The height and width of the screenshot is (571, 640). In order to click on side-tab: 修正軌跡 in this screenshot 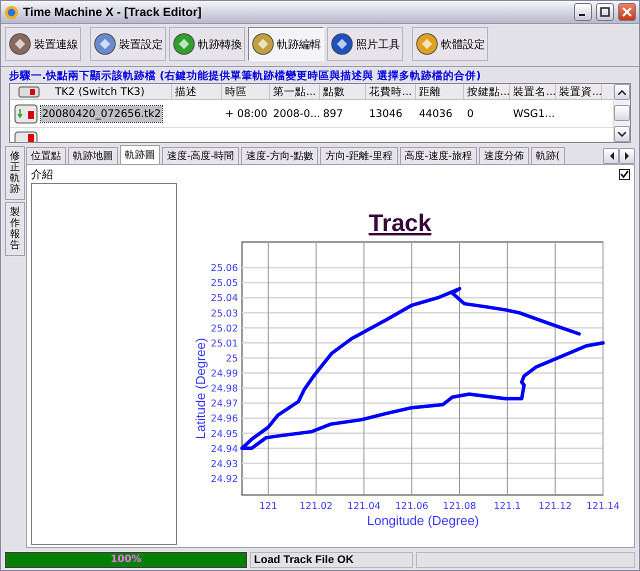, I will do `click(15, 173)`.